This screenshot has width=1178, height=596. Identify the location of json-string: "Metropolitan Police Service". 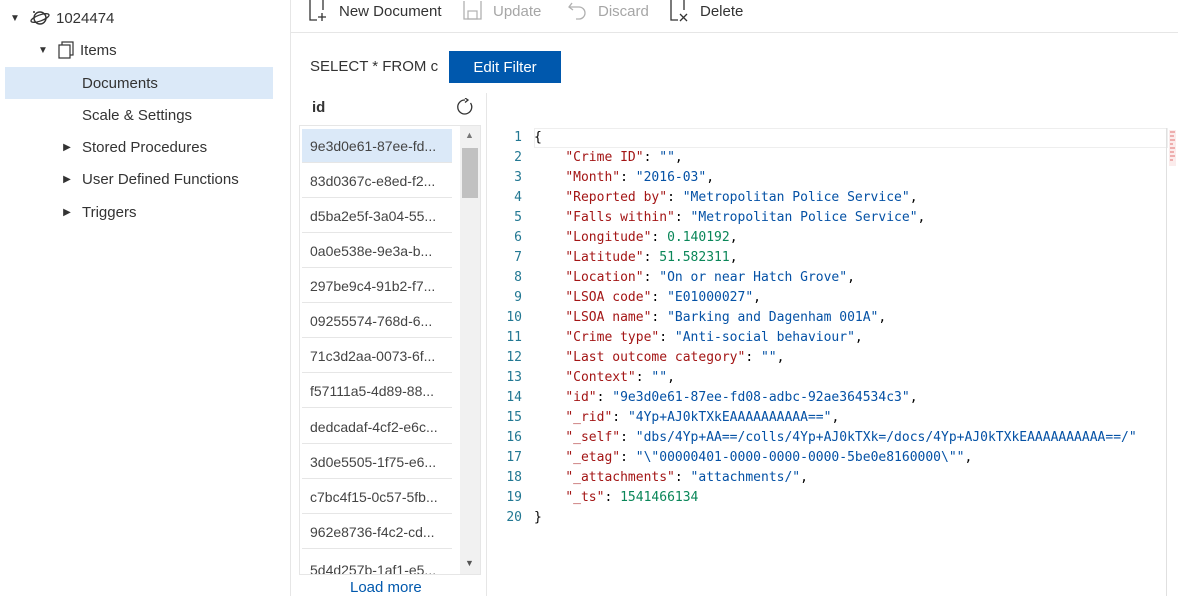
(796, 197).